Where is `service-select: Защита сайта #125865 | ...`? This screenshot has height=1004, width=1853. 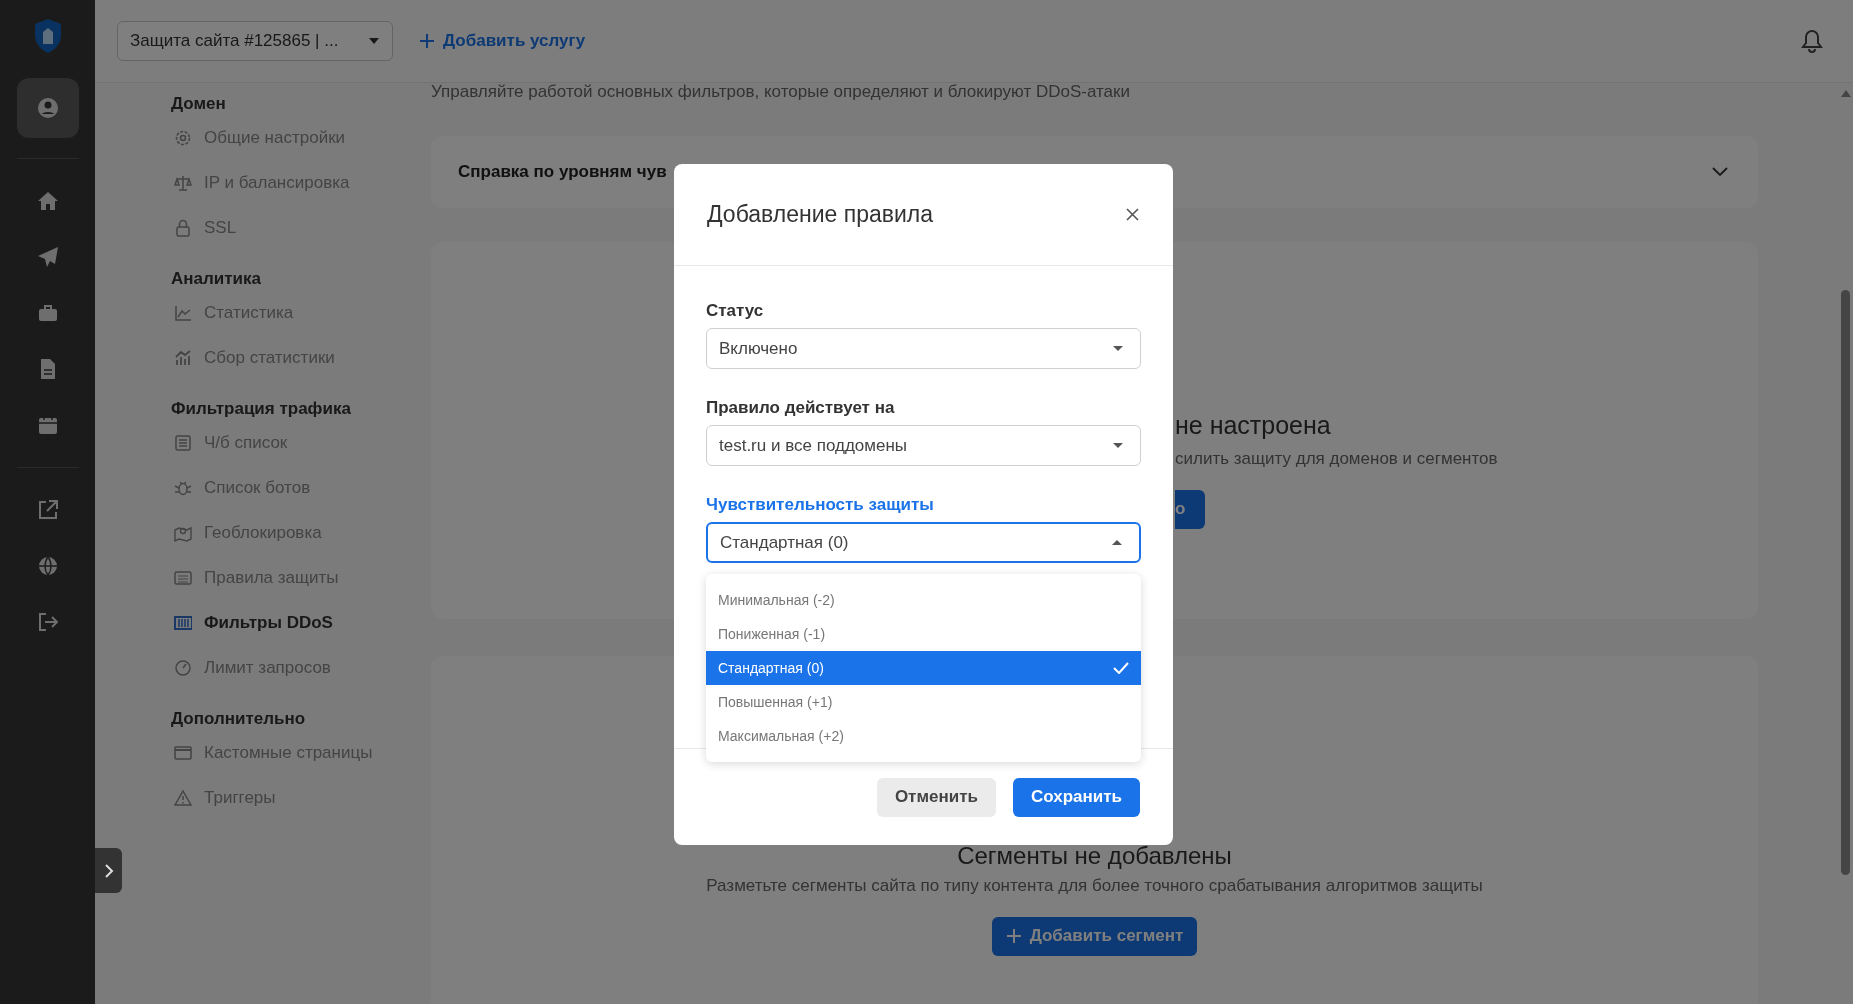
service-select: Защита сайта #125865 | ... is located at coordinates (255, 41).